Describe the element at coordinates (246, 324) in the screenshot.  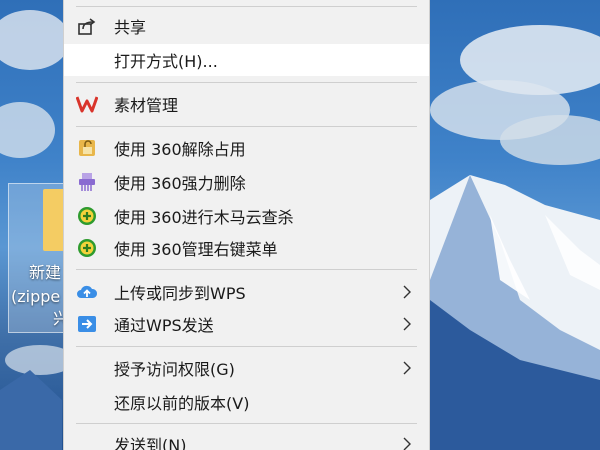
I see `menu-item-send-via-wps: 通过WPS发送` at that location.